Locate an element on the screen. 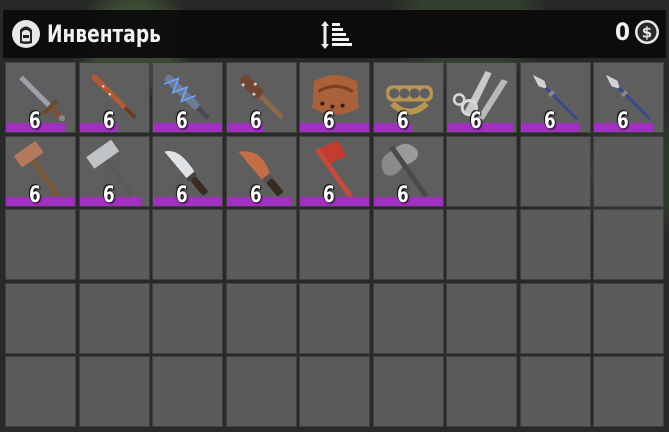  sort-icon is located at coordinates (337, 35).